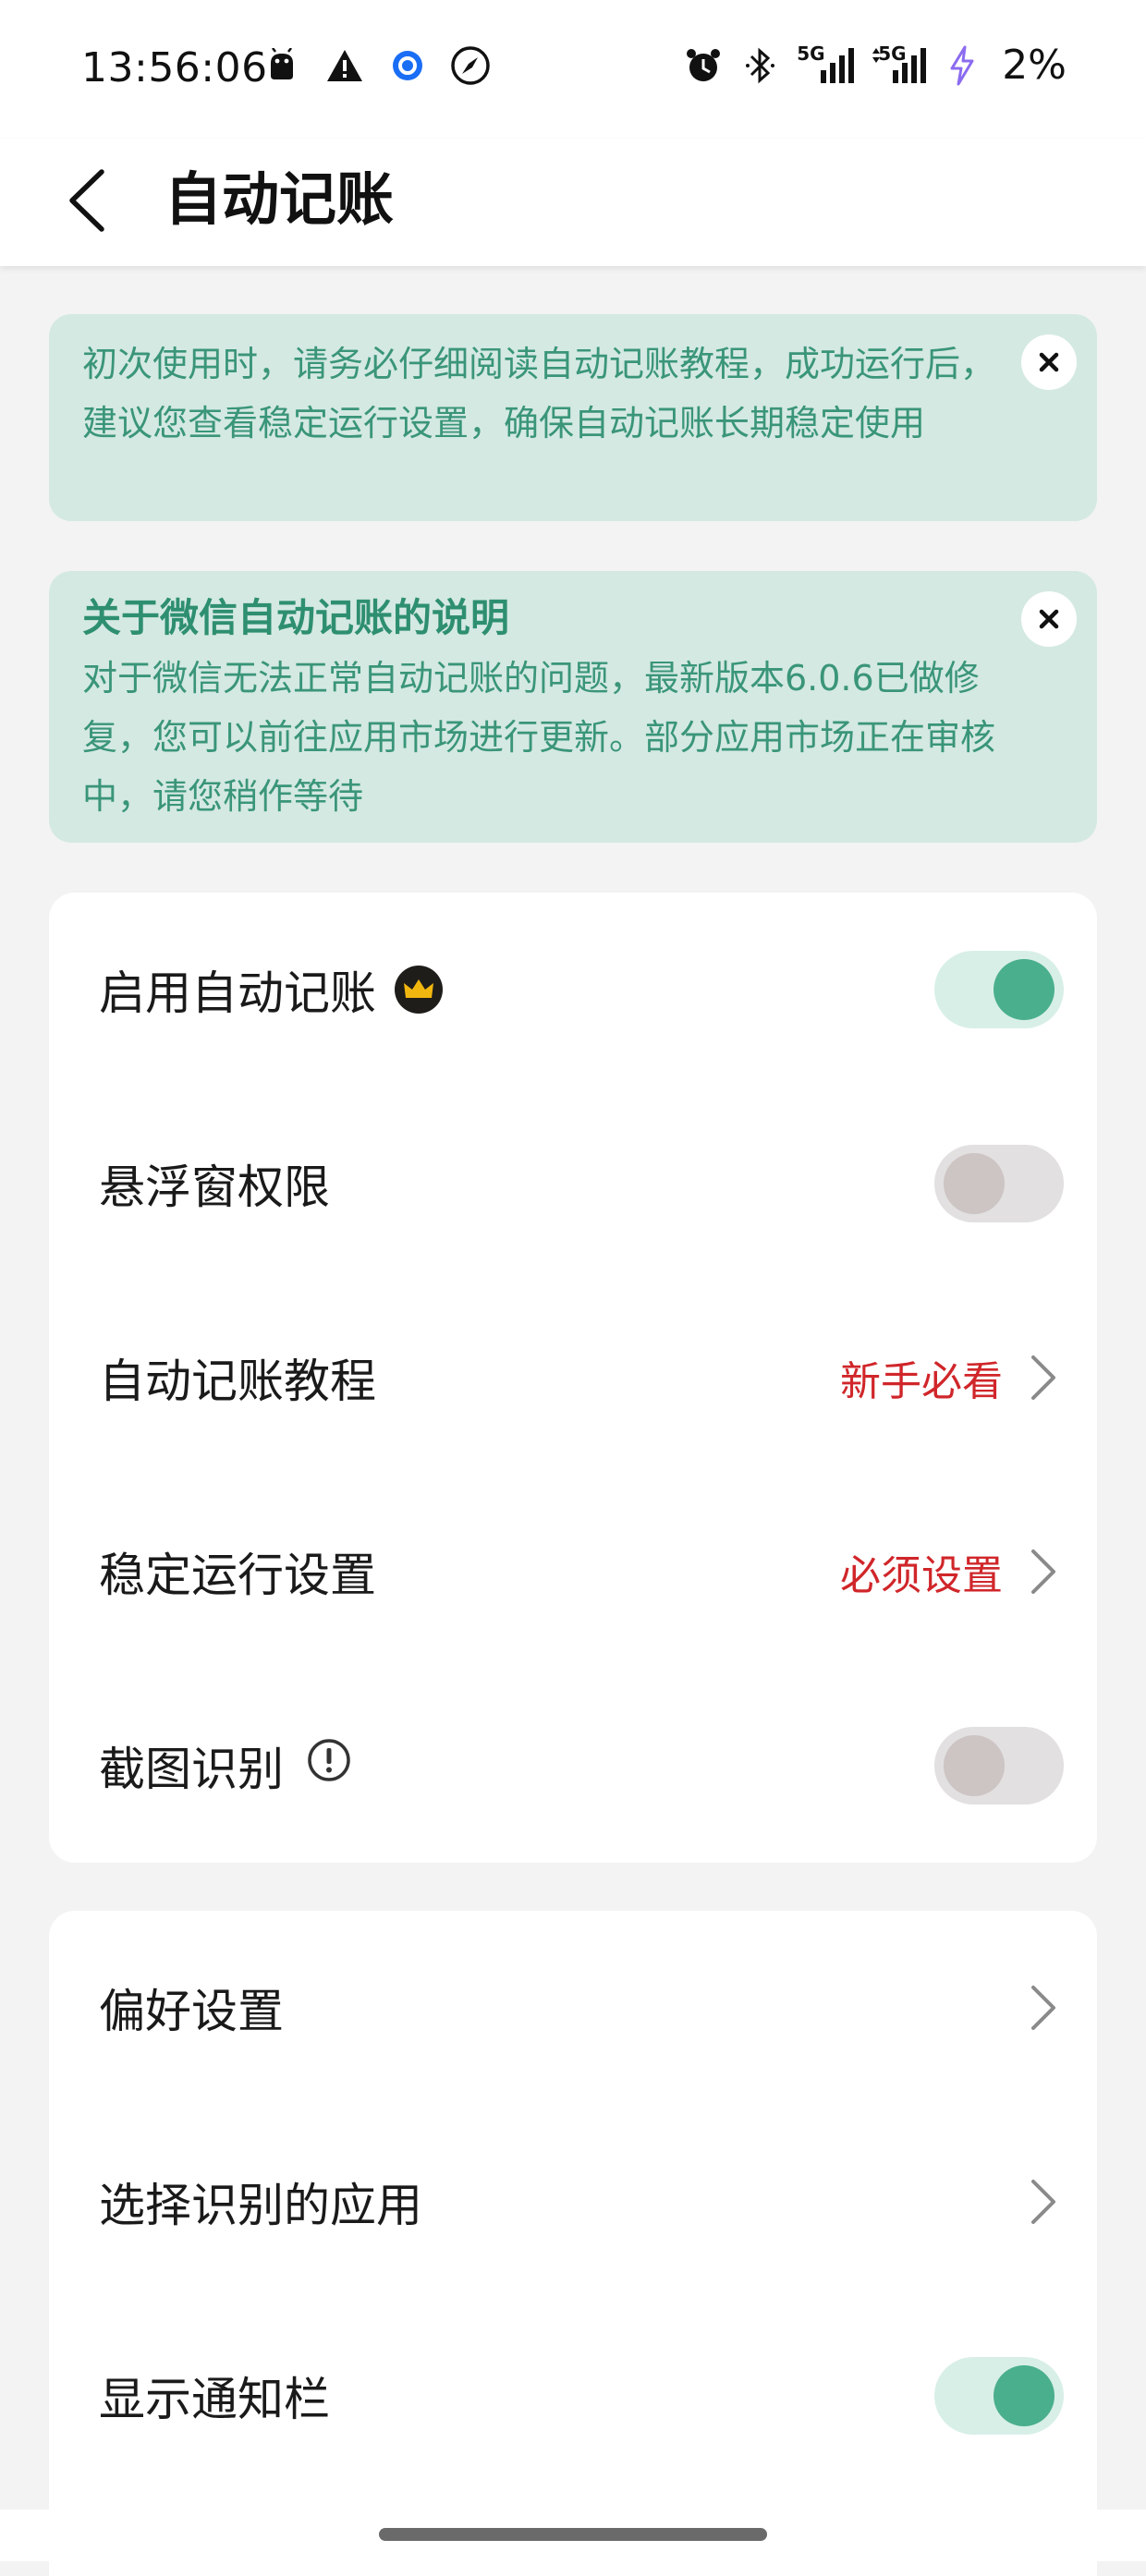 This screenshot has height=2576, width=1146. What do you see at coordinates (345, 65) in the screenshot?
I see `warning-icon` at bounding box center [345, 65].